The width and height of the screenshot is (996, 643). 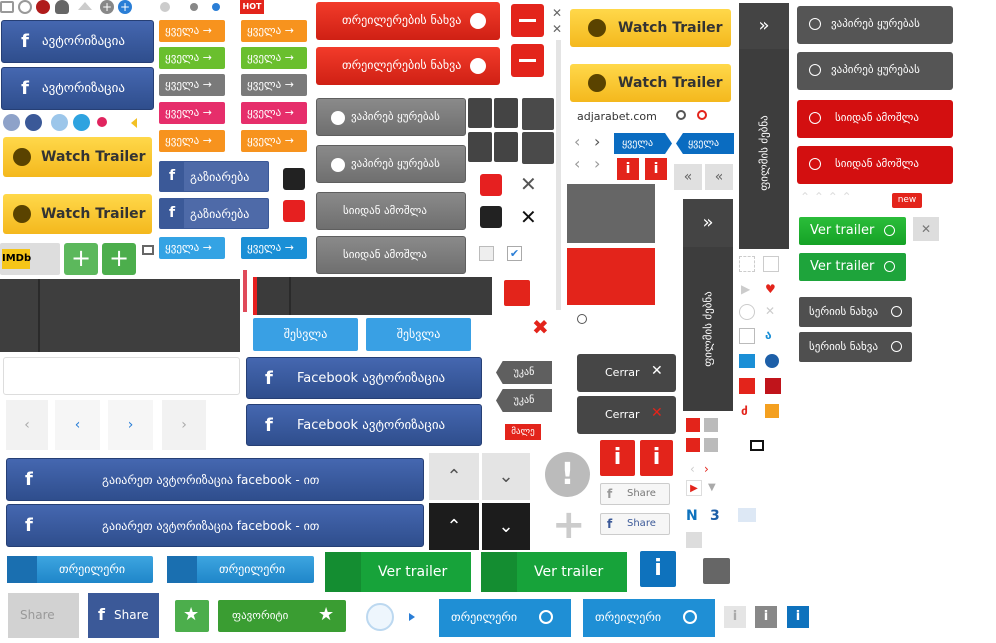 I want to click on n-logo-icon: N, so click(x=694, y=516).